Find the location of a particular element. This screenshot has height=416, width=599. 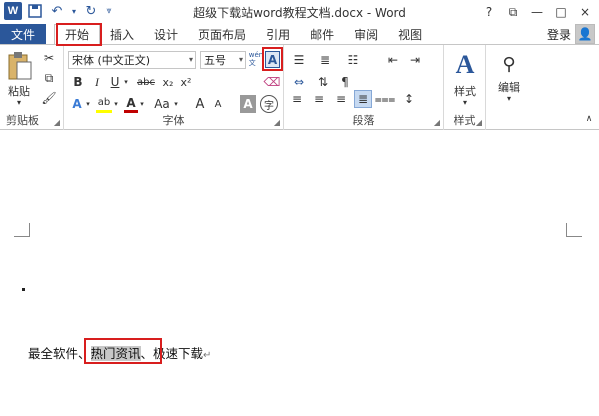

underline-icon: U is located at coordinates (115, 82).